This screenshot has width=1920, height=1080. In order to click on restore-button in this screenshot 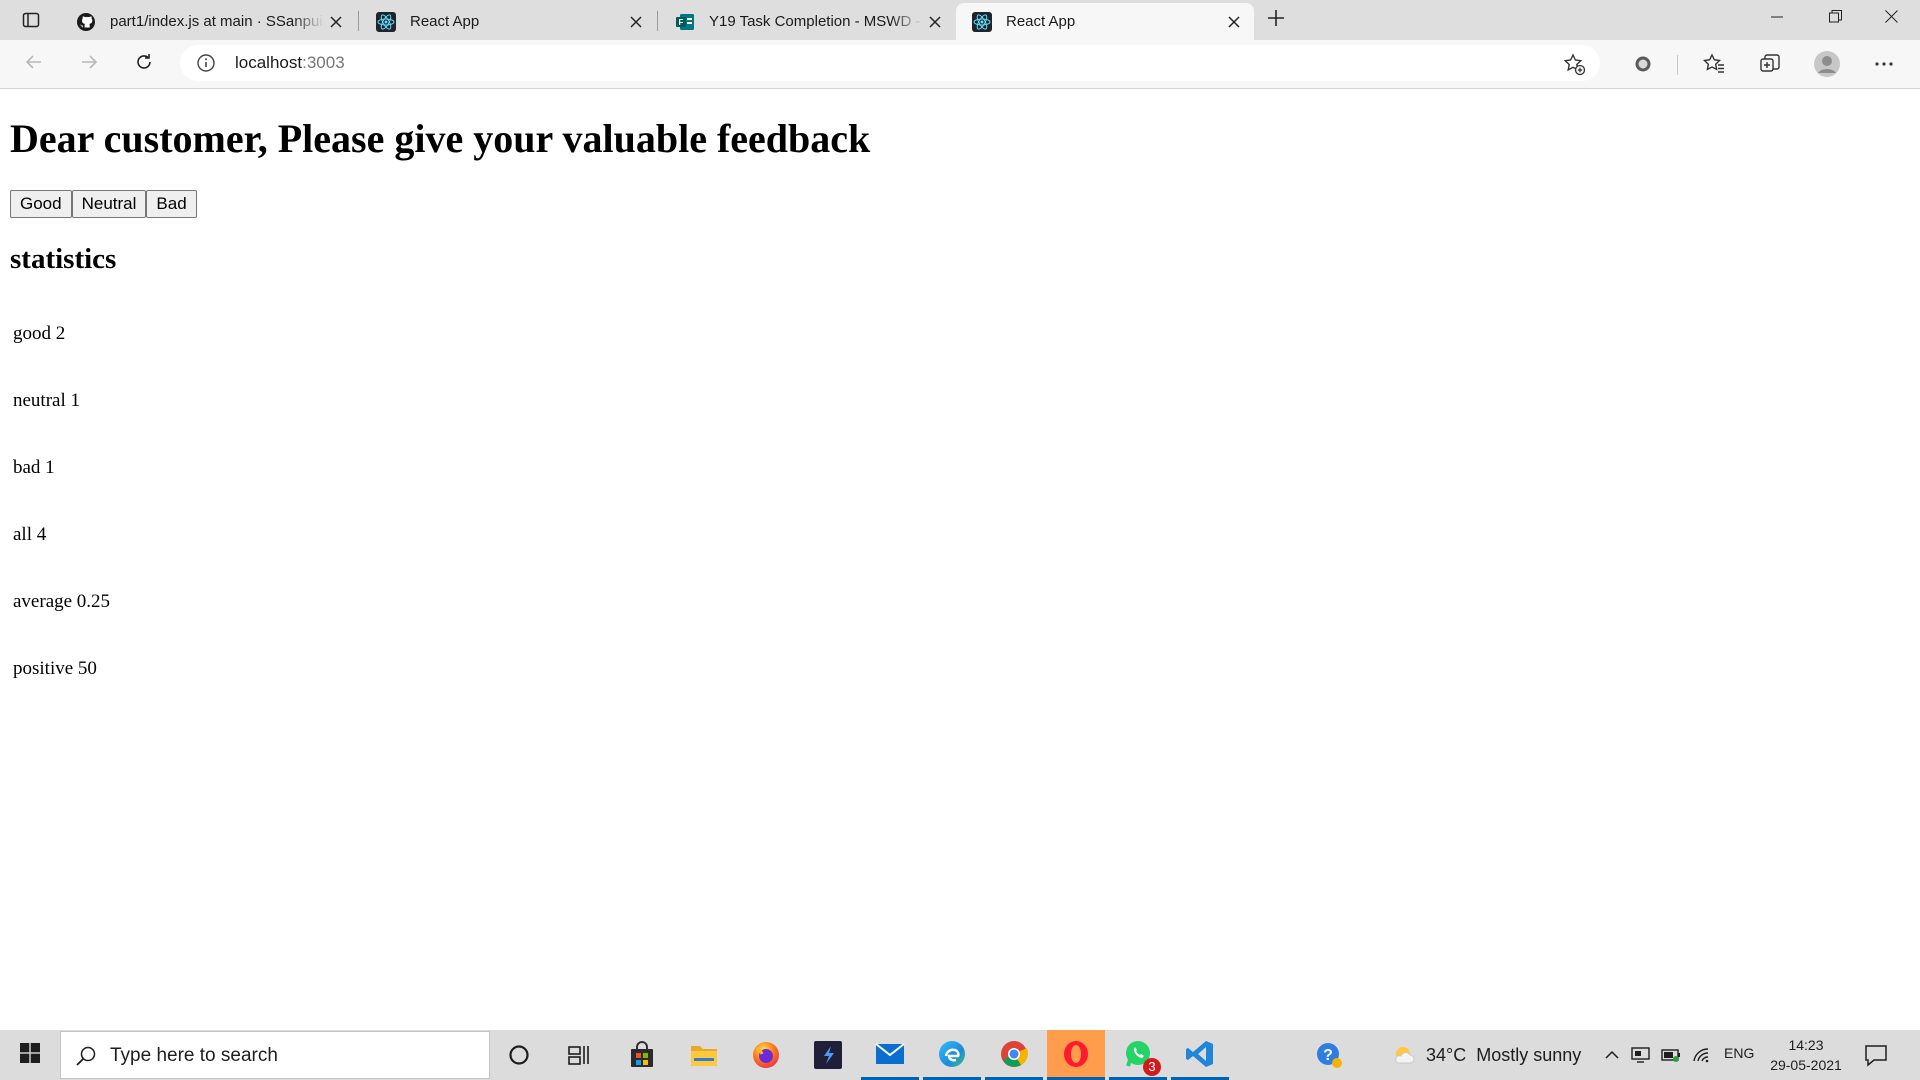, I will do `click(1835, 19)`.